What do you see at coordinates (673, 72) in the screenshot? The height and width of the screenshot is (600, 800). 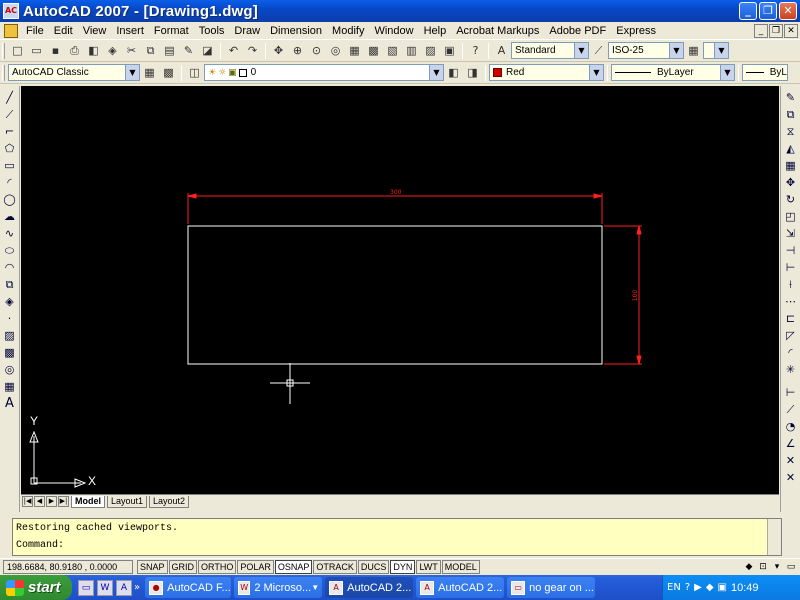 I see `linetype-dropdown: ByLayer ▼` at bounding box center [673, 72].